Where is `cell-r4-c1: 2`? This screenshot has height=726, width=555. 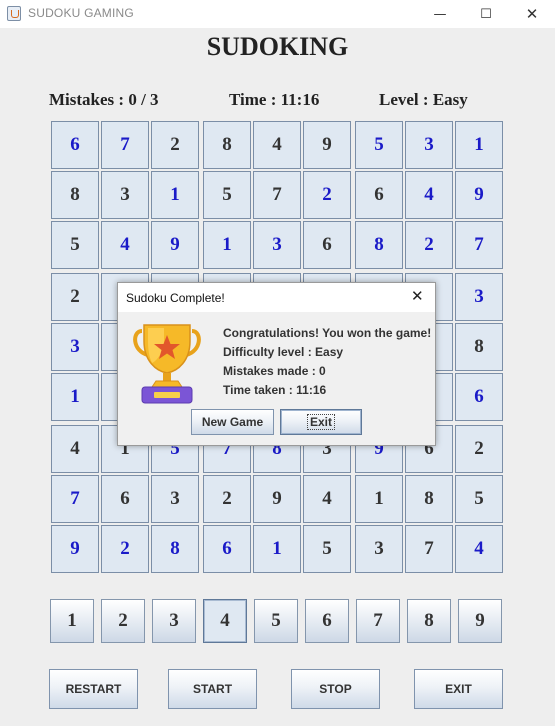
cell-r4-c1: 2 is located at coordinates (75, 297).